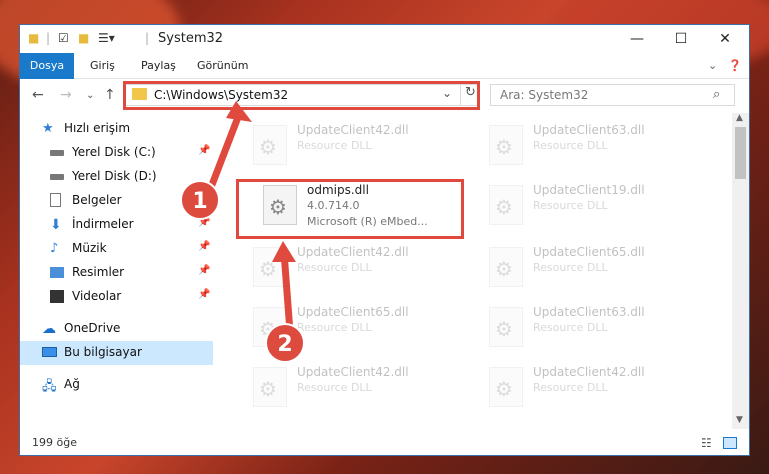 This screenshot has height=474, width=769. I want to click on forward-arrow-icon: →, so click(66, 95).